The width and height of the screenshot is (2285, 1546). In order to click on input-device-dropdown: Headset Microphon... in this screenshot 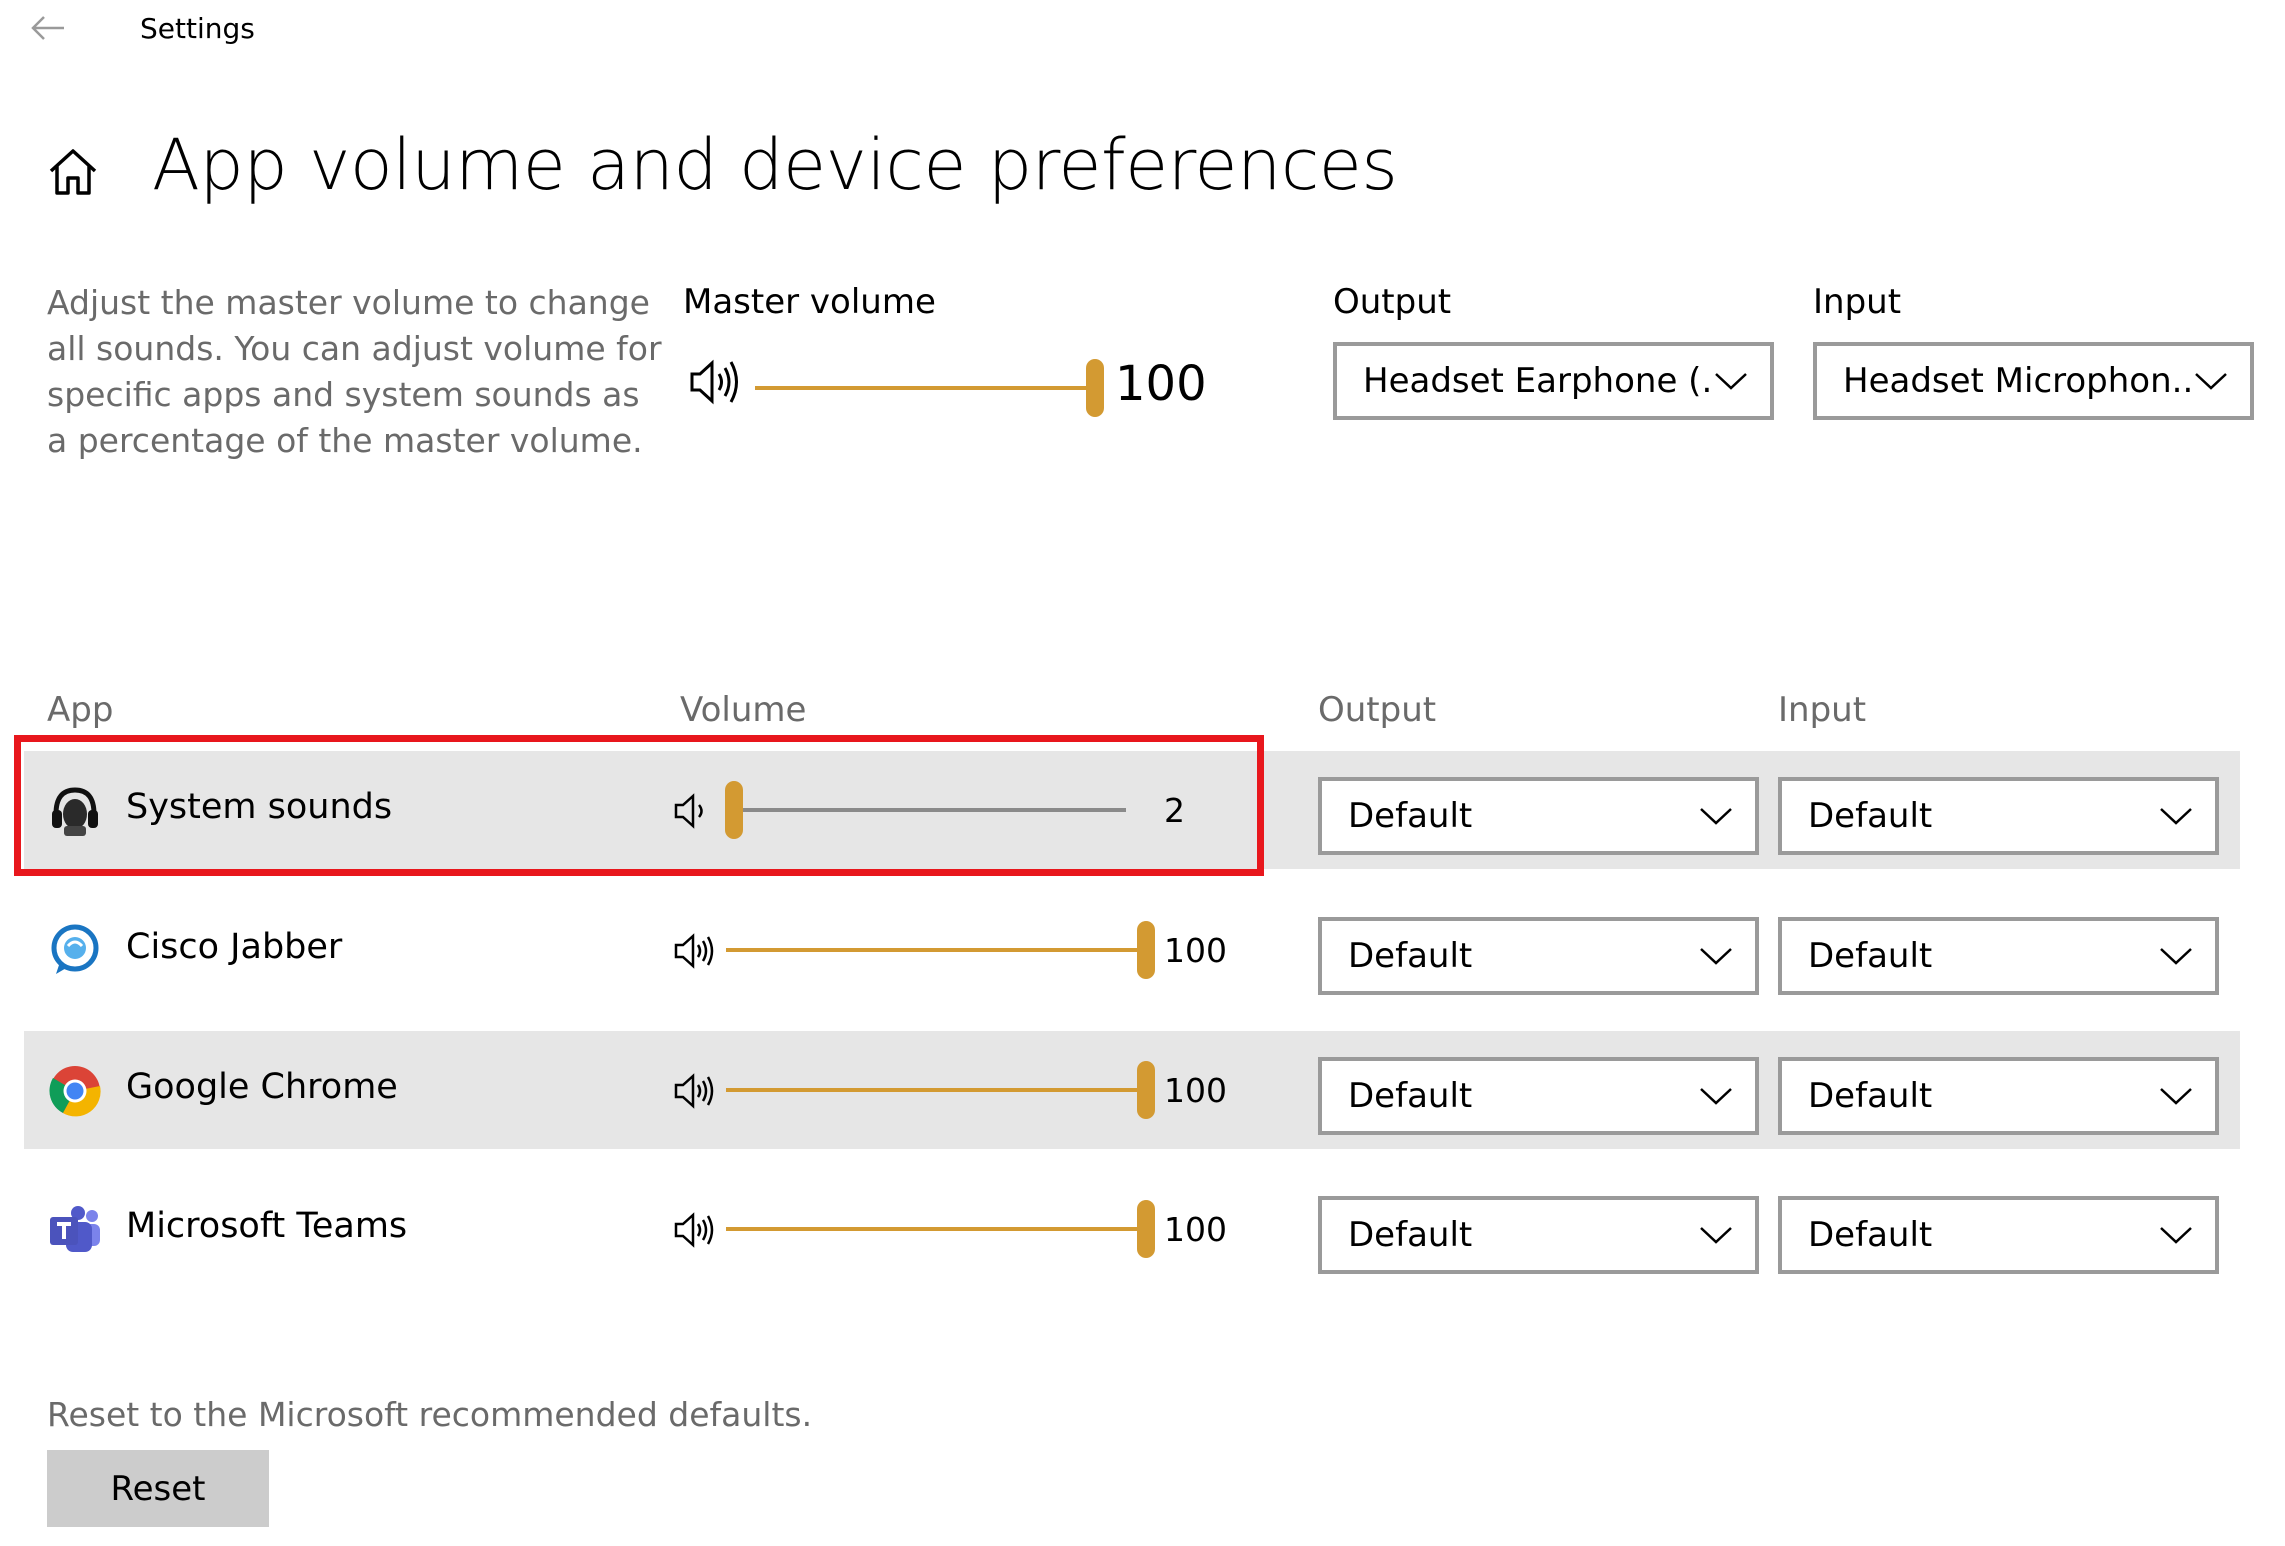, I will do `click(2033, 381)`.